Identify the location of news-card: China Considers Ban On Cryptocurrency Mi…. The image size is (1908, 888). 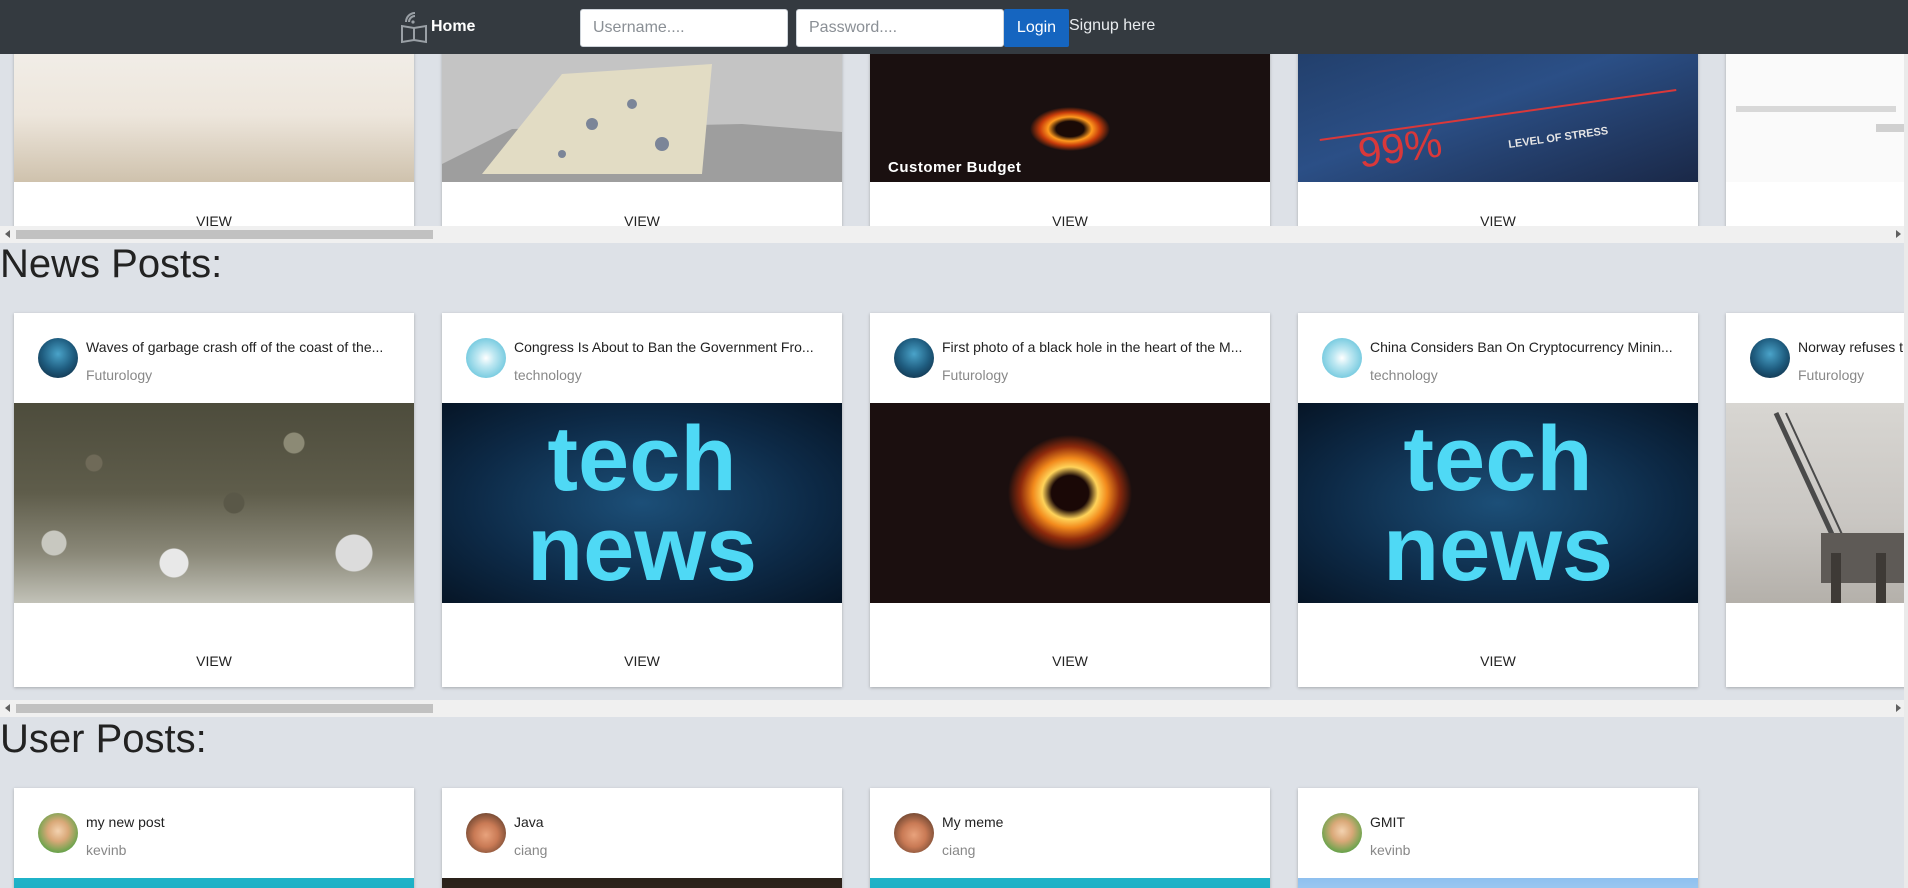
(1498, 500).